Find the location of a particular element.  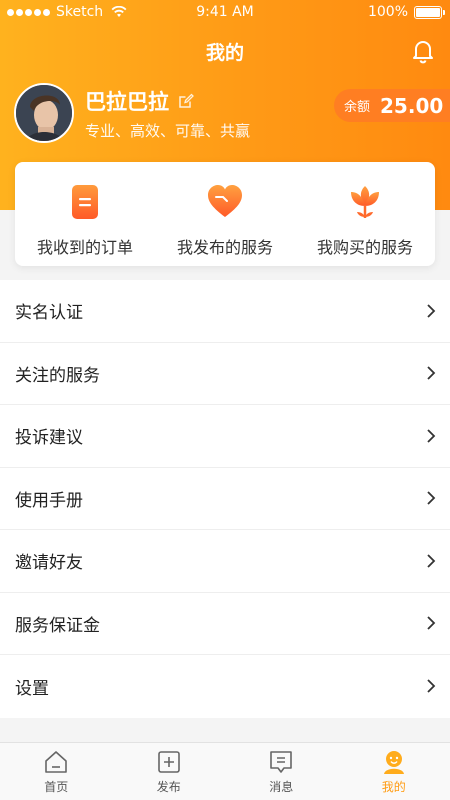

received-orders-button: 我收到的订单 is located at coordinates (85, 214).